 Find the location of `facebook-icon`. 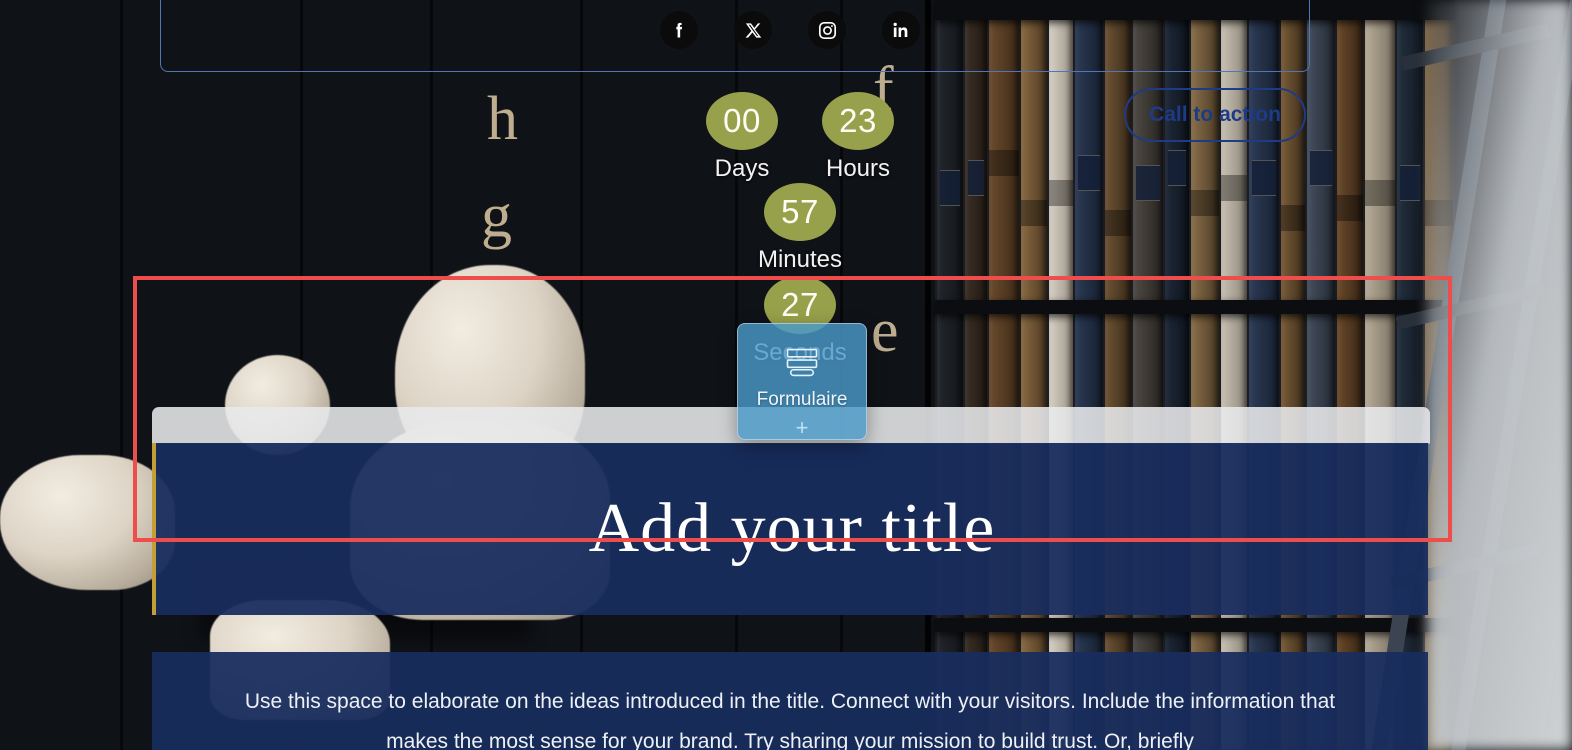

facebook-icon is located at coordinates (679, 30).